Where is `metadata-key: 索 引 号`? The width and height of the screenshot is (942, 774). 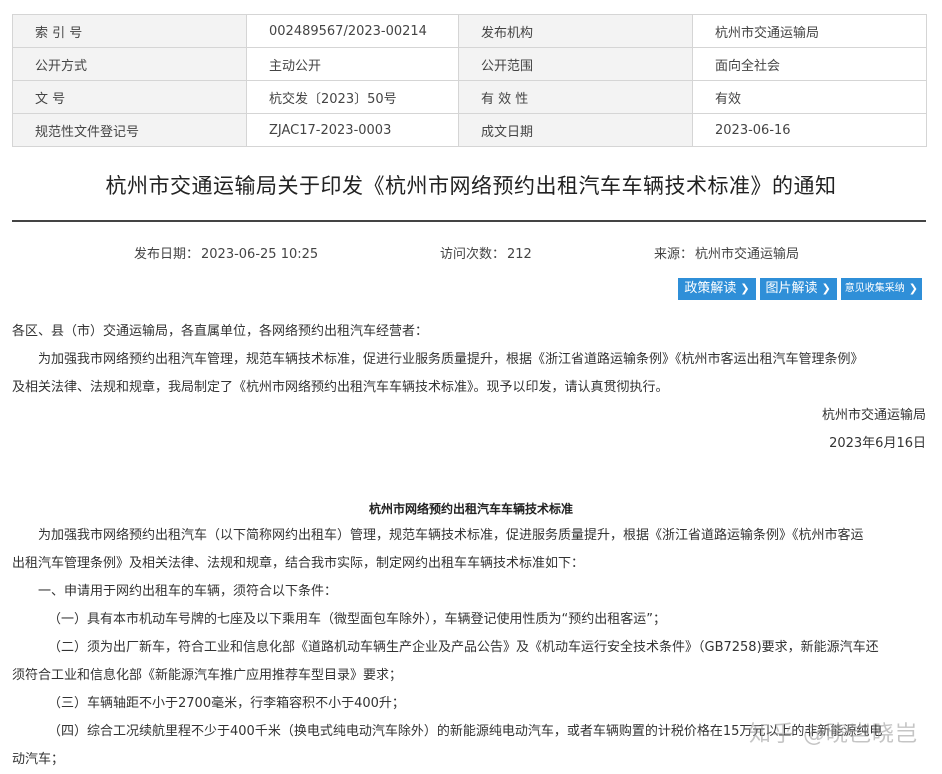 metadata-key: 索 引 号 is located at coordinates (129, 31).